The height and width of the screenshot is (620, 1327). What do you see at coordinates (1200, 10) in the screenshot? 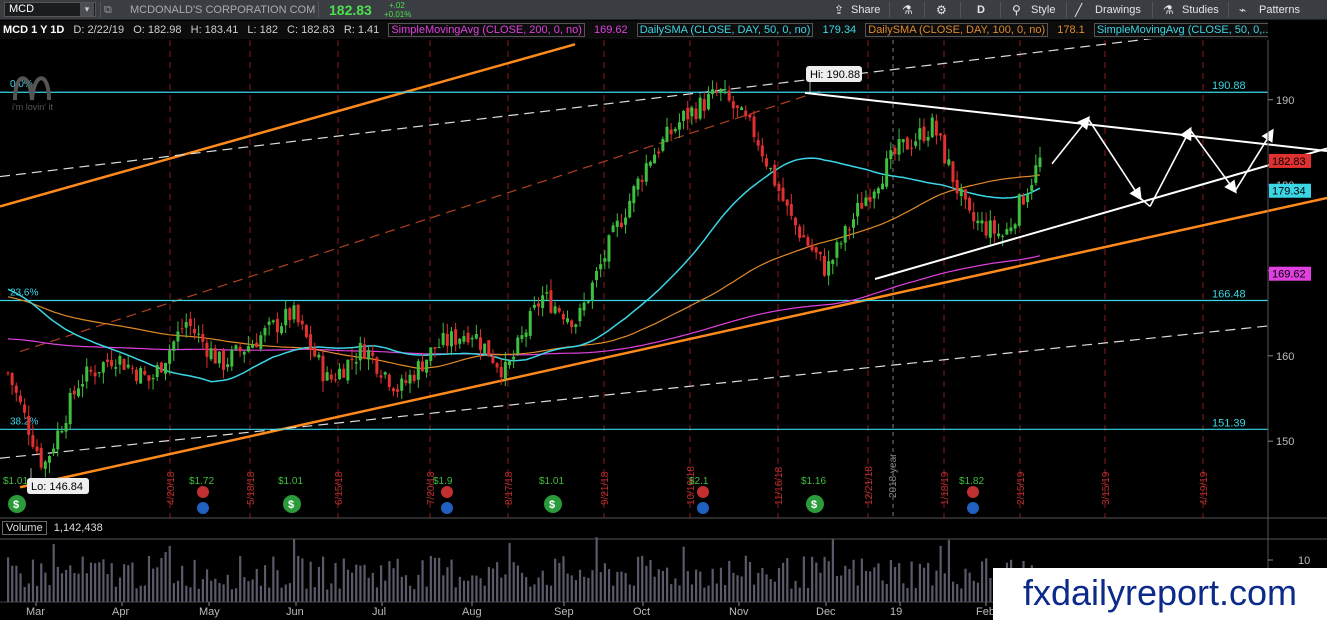
I see `studies-button: Studies` at bounding box center [1200, 10].